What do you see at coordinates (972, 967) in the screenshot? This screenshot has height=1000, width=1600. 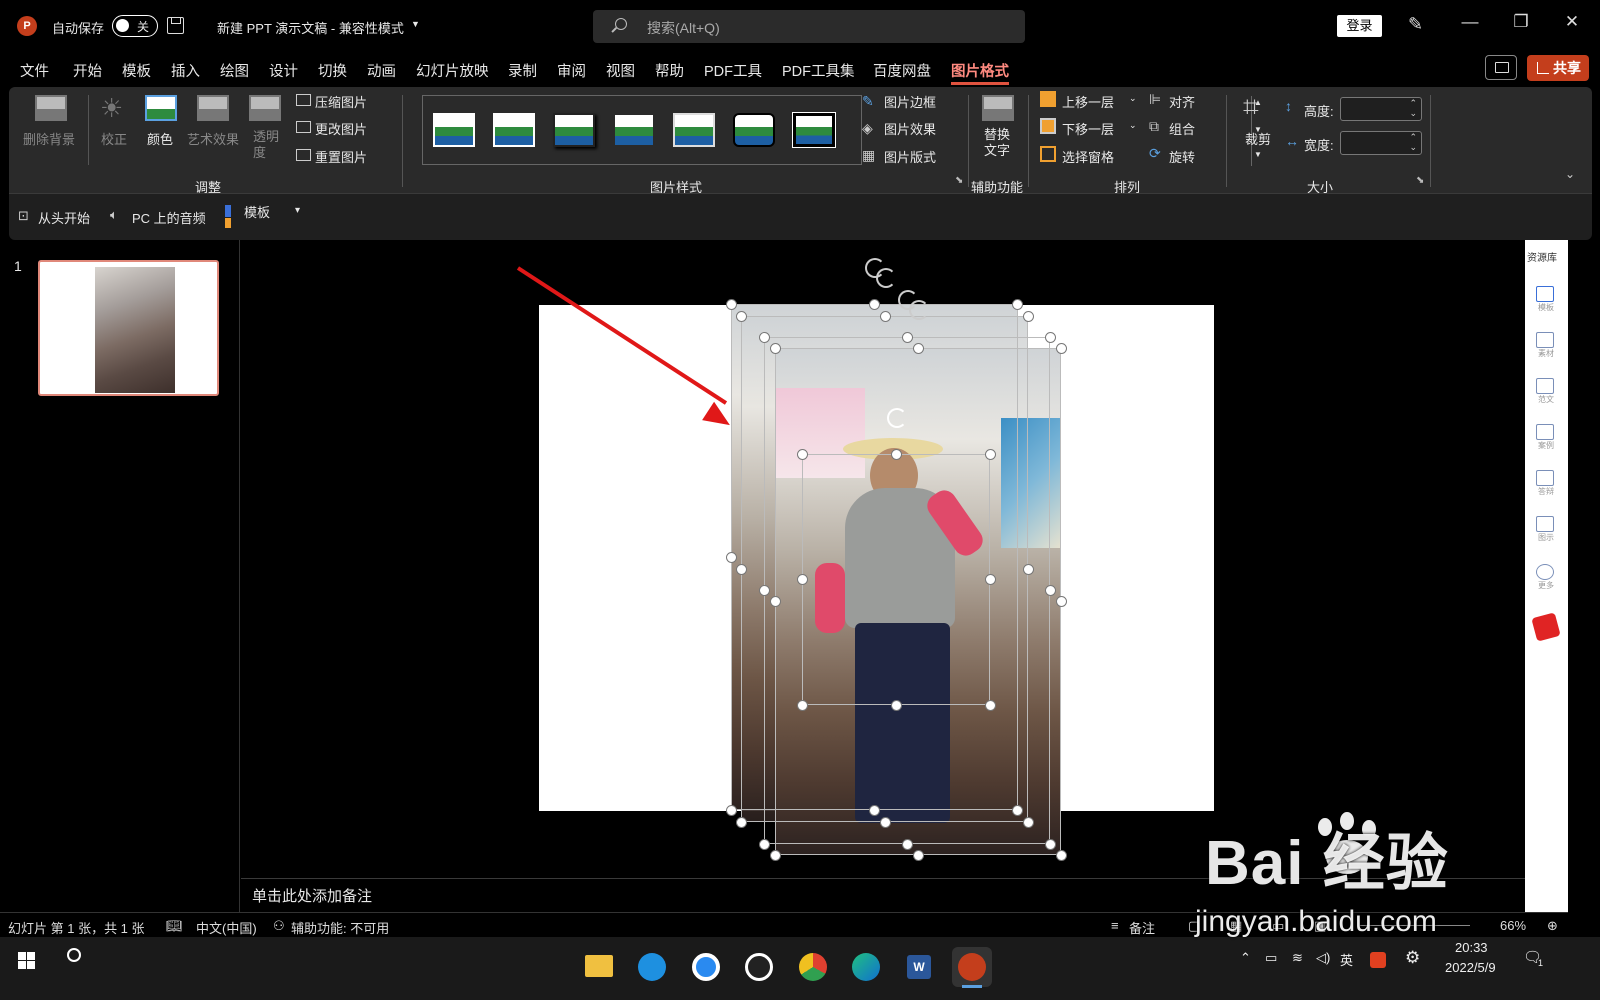 I see `powerpoint-taskbar-icon` at bounding box center [972, 967].